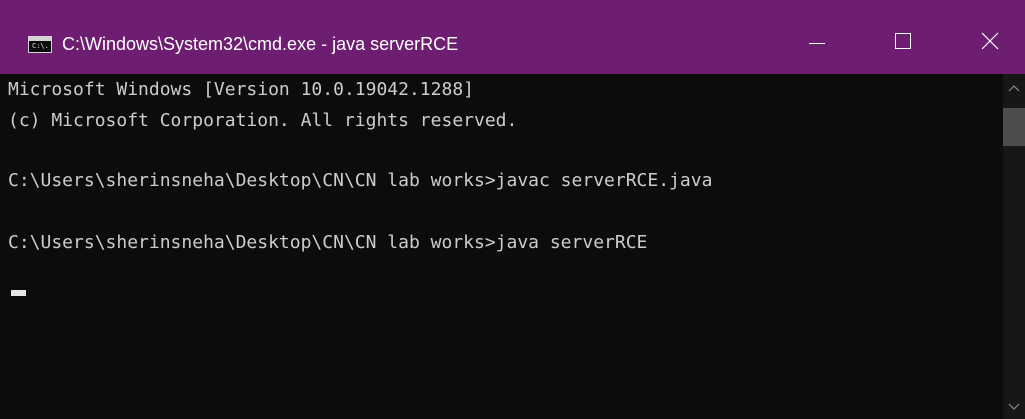  I want to click on cmd-icon-text: C:\., so click(40, 46).